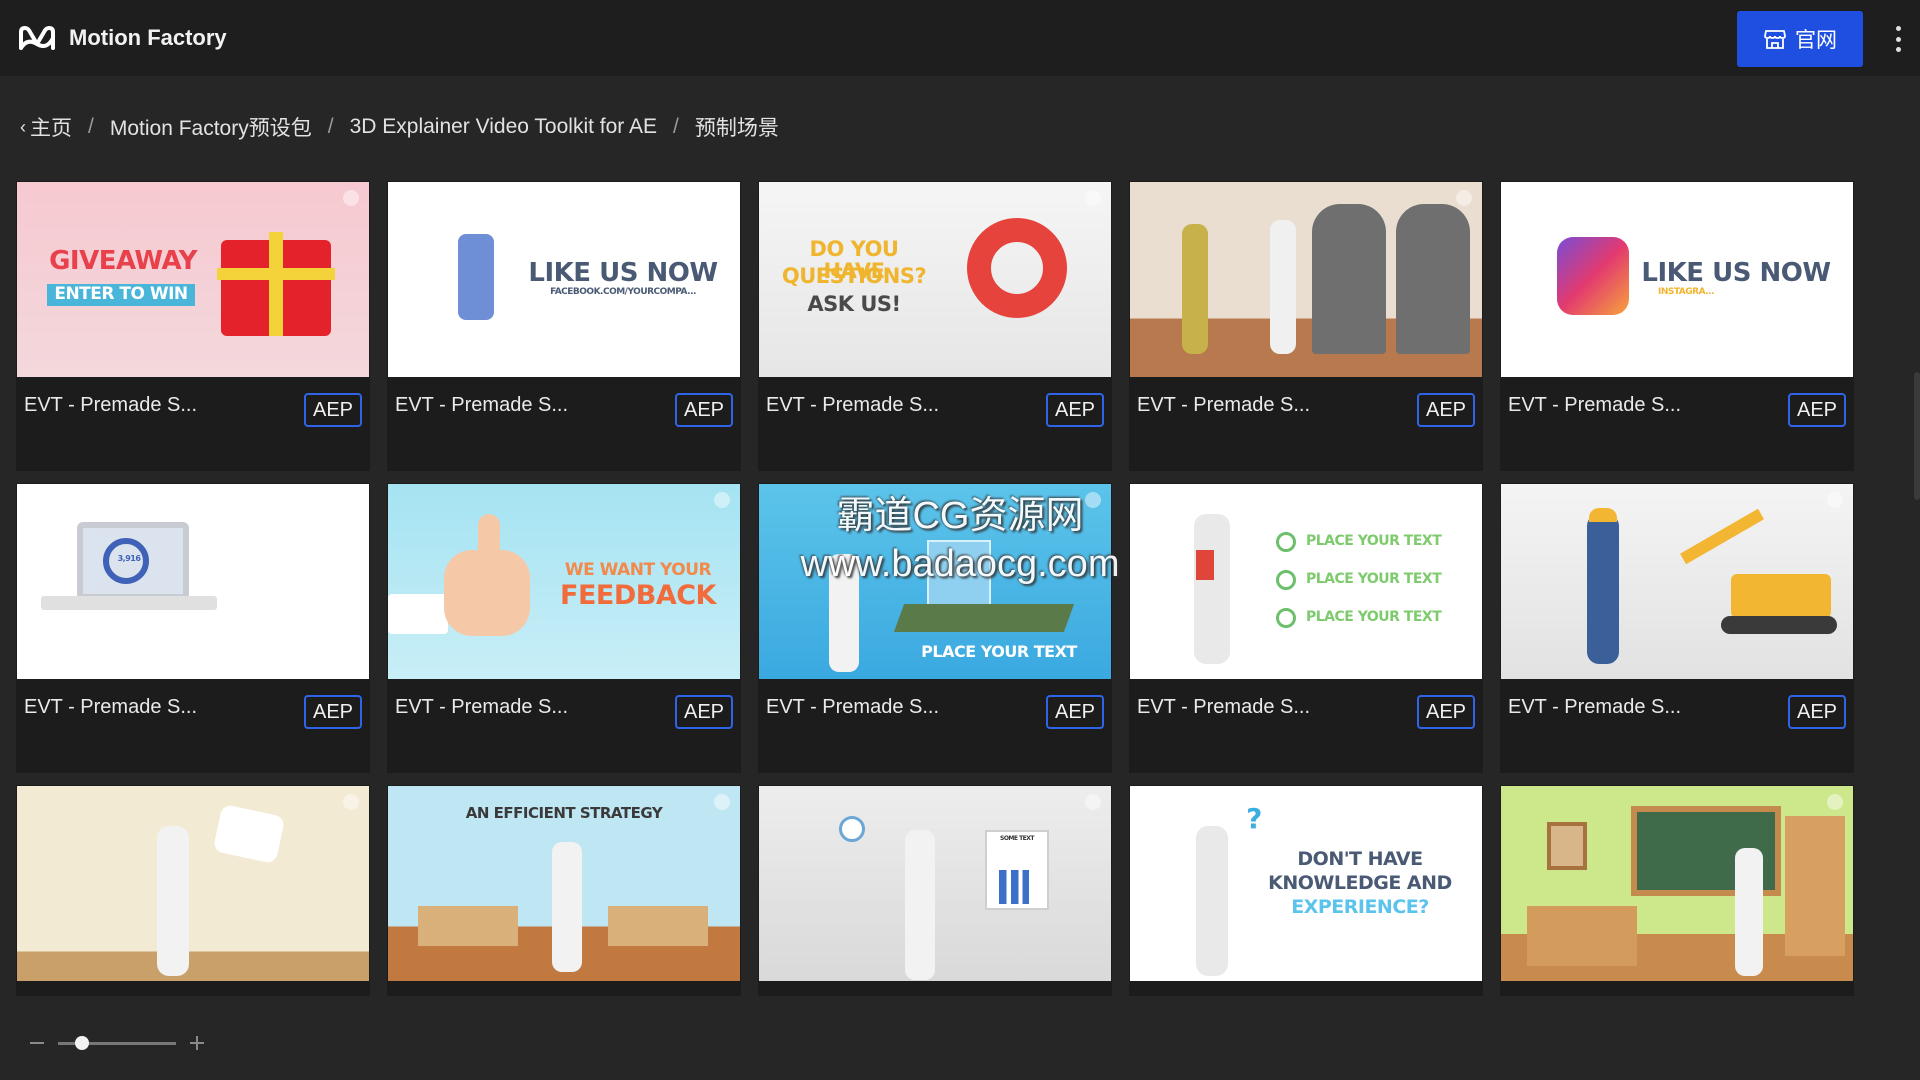 The height and width of the screenshot is (1080, 1920). What do you see at coordinates (1254, 818) in the screenshot?
I see `question-mark-icon: ?` at bounding box center [1254, 818].